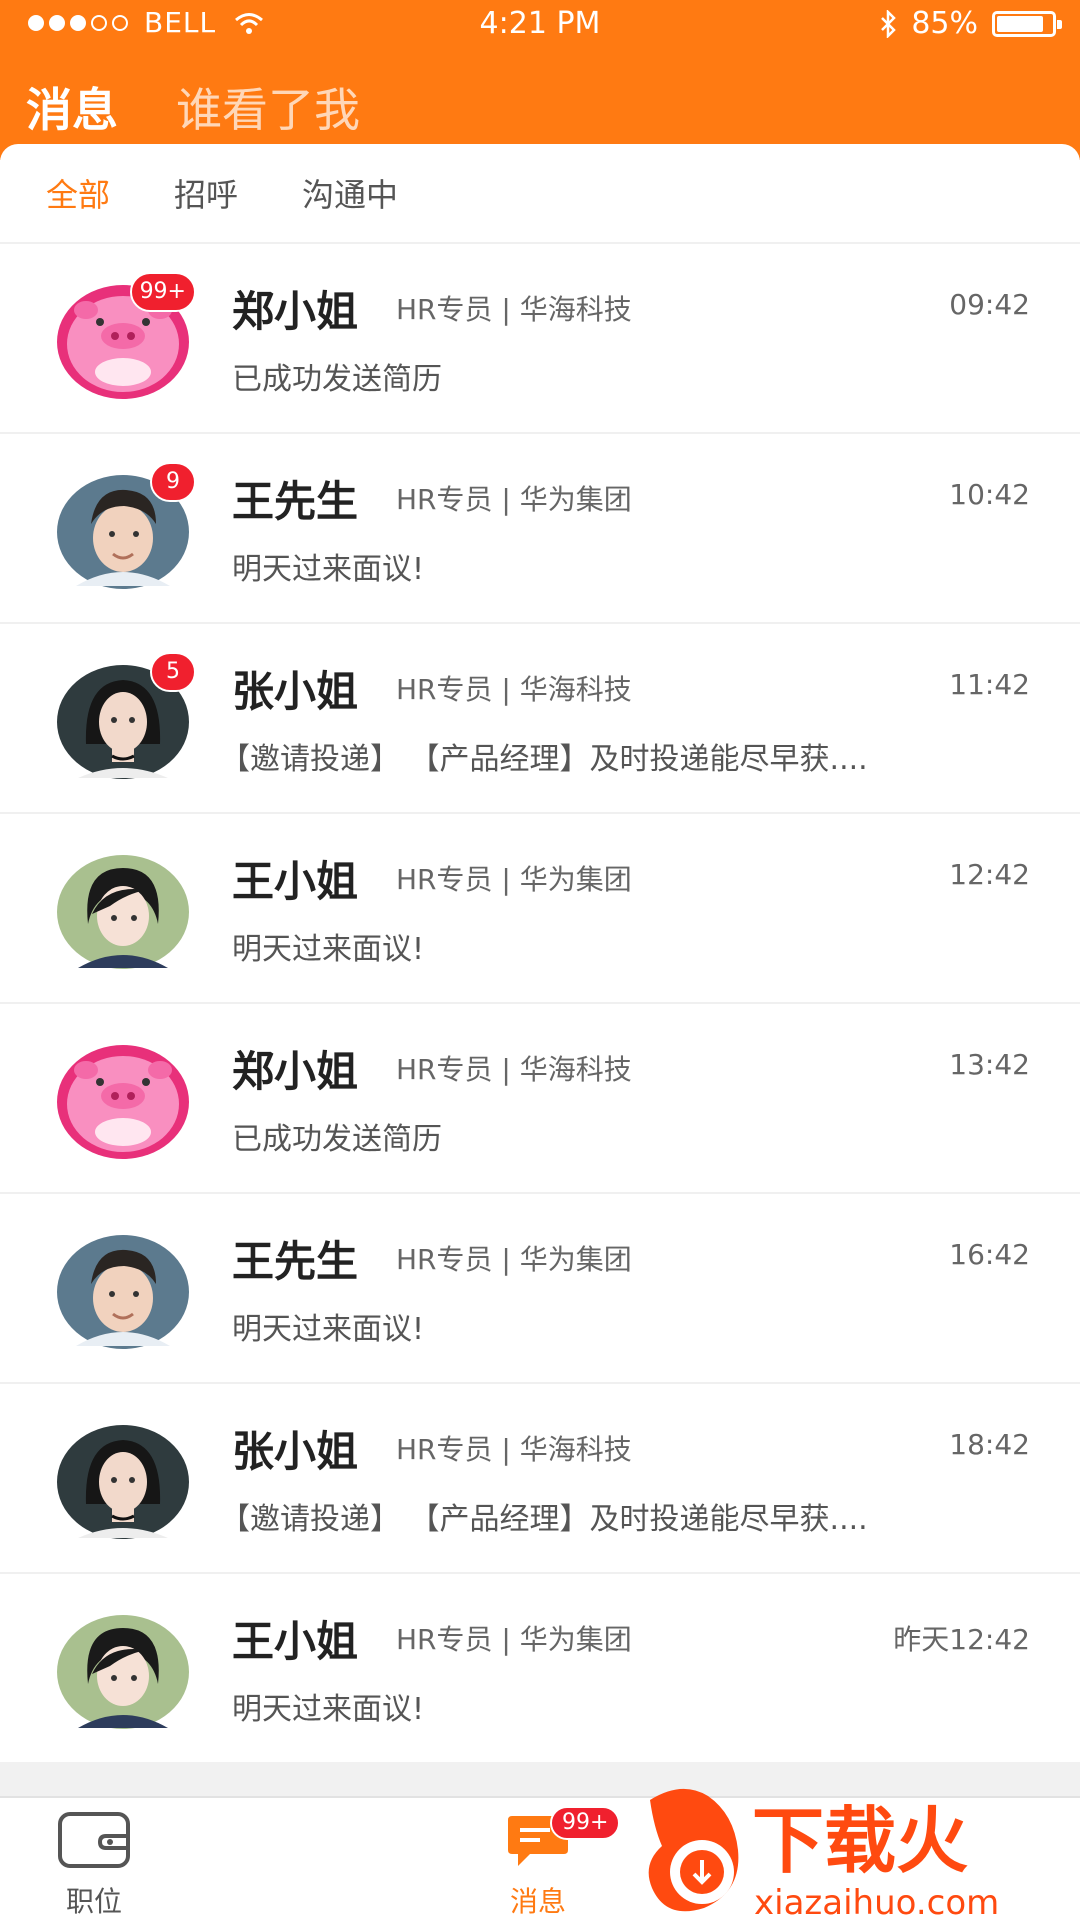 The height and width of the screenshot is (1922, 1080). Describe the element at coordinates (1027, 23) in the screenshot. I see `battery-icon` at that location.